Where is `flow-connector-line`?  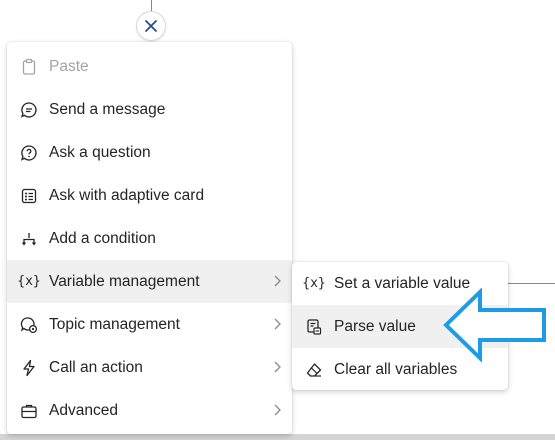 flow-connector-line is located at coordinates (531, 283).